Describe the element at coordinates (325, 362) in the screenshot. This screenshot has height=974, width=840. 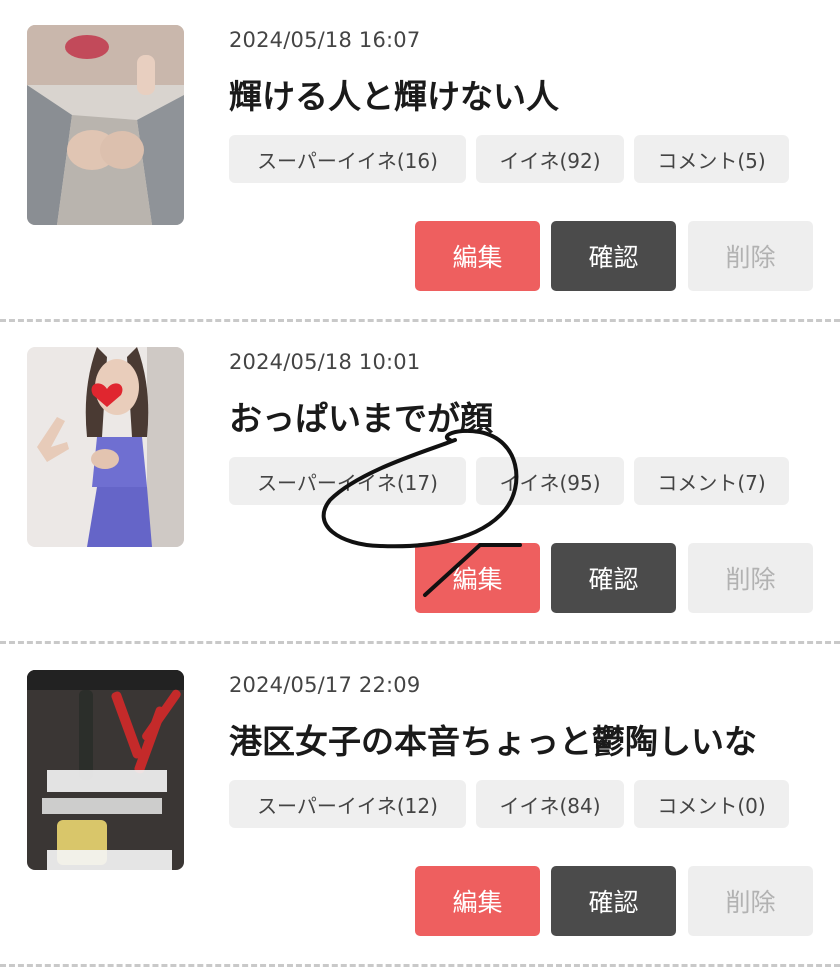
I see `post-date: 2024/05/18 10:01` at that location.